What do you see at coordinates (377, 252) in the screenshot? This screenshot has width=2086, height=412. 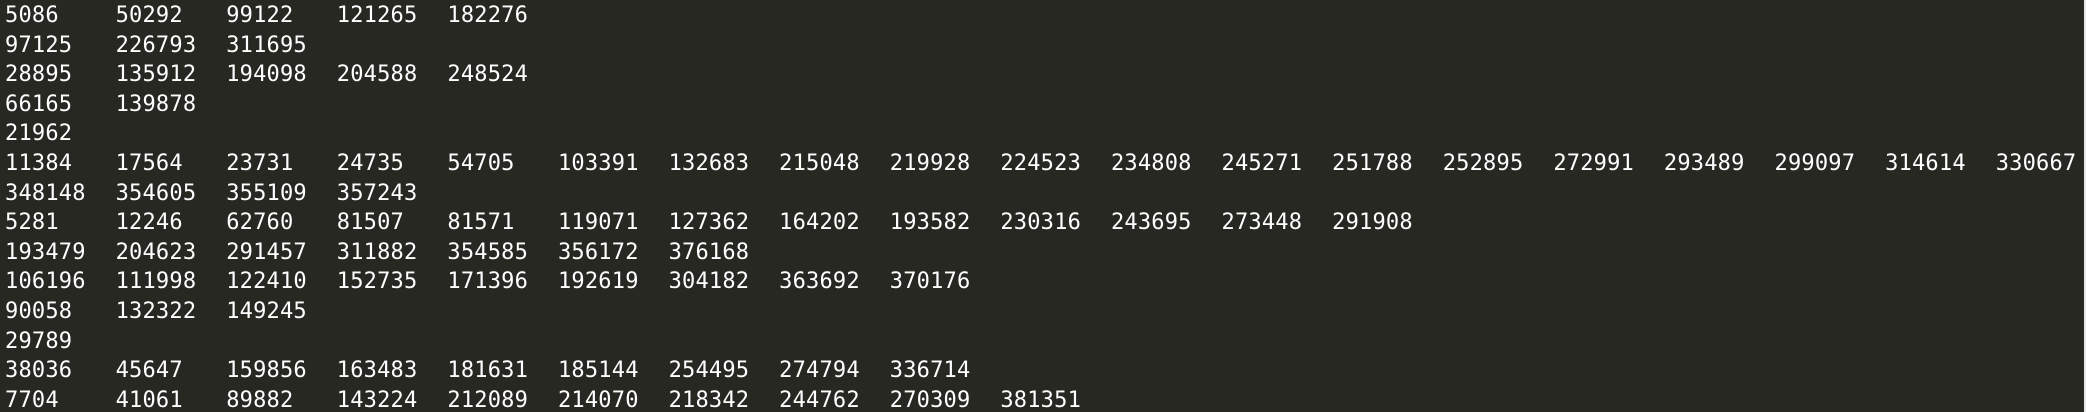 I see `number-cell: 311882` at bounding box center [377, 252].